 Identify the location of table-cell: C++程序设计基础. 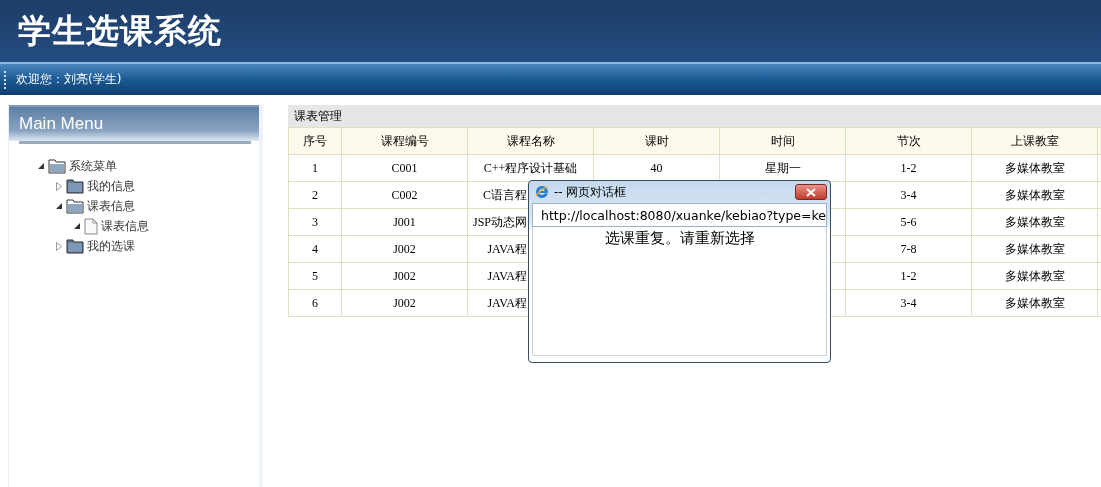
(530, 167).